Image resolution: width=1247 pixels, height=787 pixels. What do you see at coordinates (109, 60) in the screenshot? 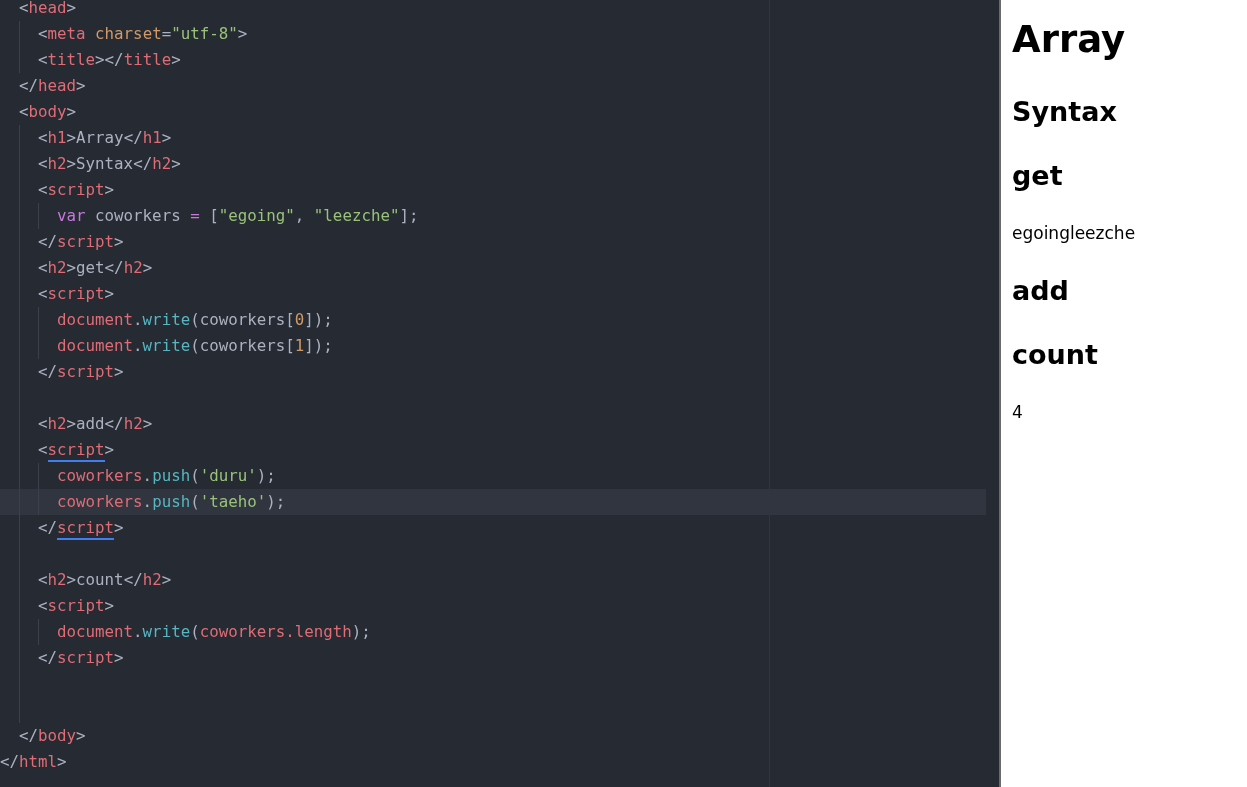
I see `code-line: <title></title>` at bounding box center [109, 60].